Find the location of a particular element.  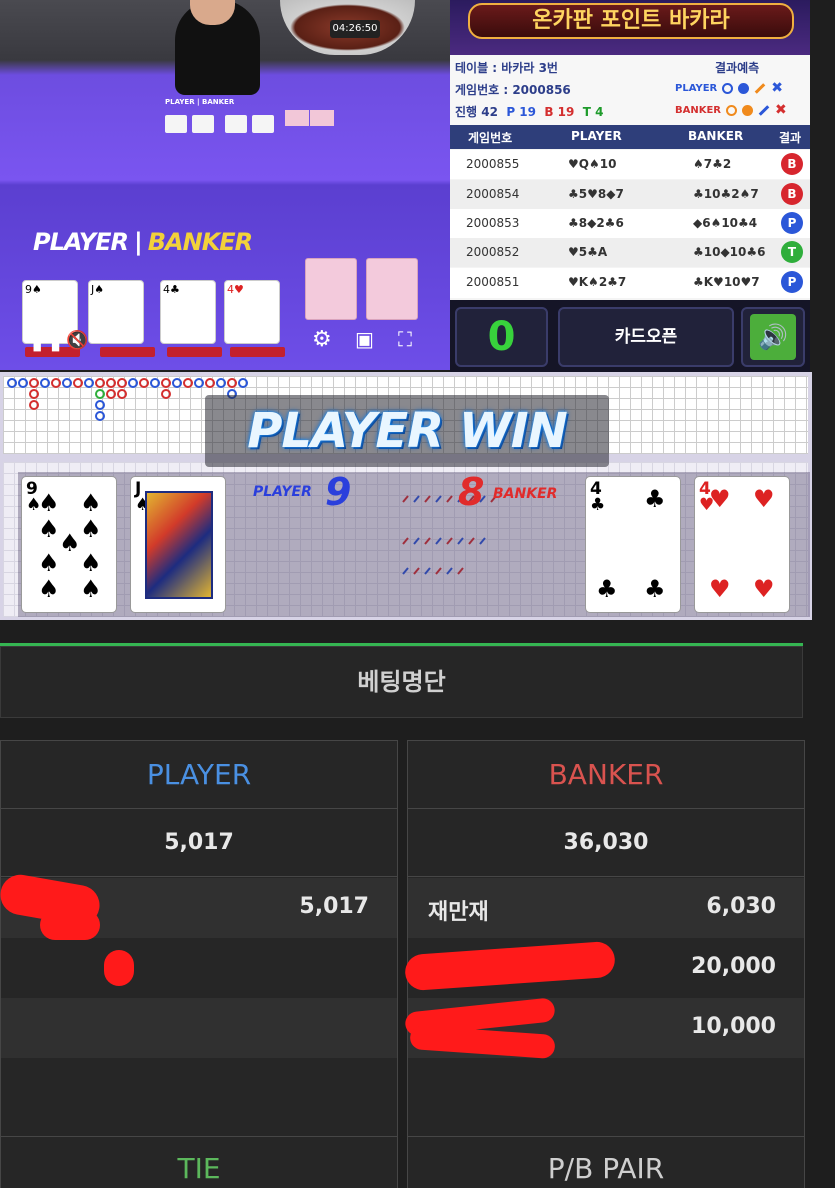

tie-count: T 4 is located at coordinates (593, 112).